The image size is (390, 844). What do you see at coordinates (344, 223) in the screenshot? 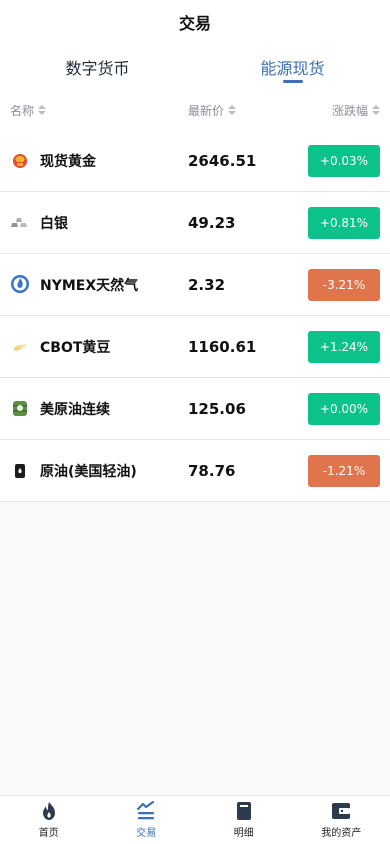
I see `change-badge: +0.81%` at bounding box center [344, 223].